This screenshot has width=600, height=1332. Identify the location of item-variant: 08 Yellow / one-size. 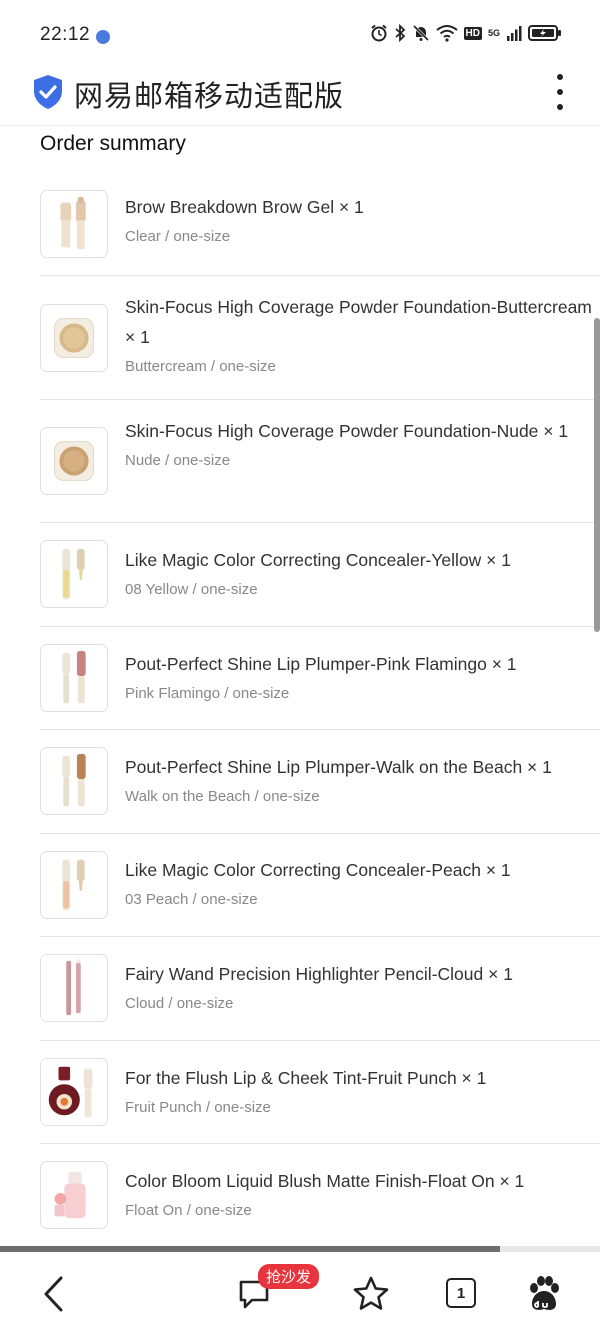
(191, 589).